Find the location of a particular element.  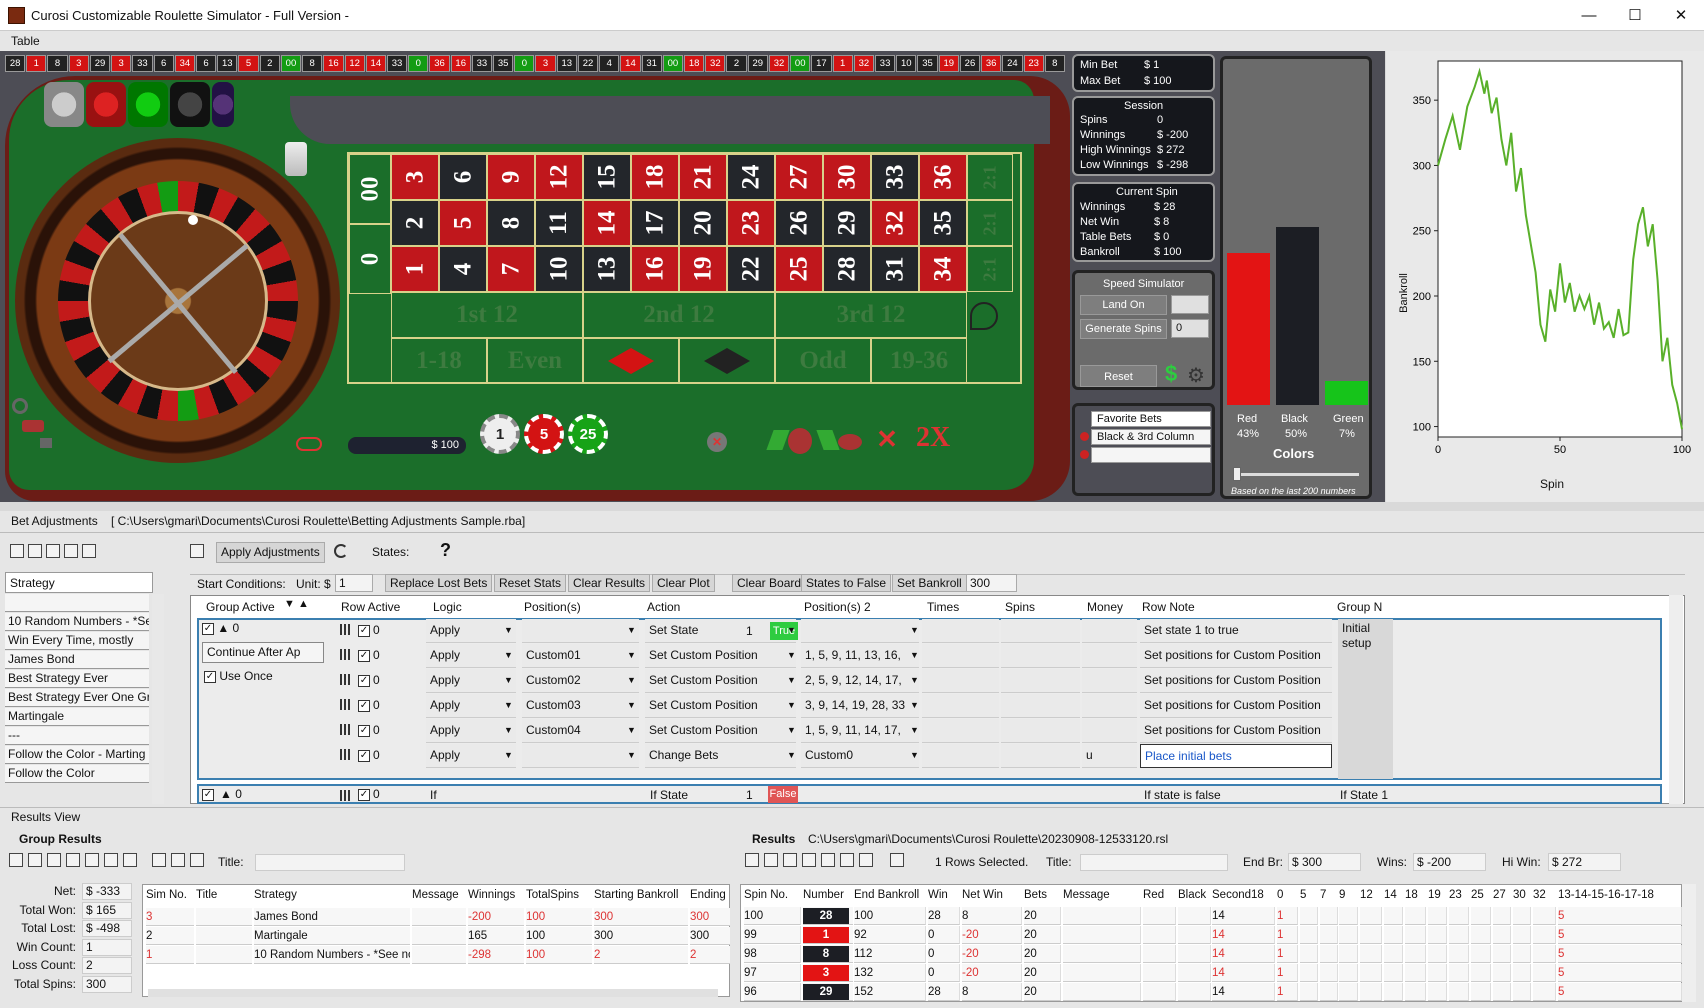

results-grid-cell: 92 is located at coordinates (890, 935).